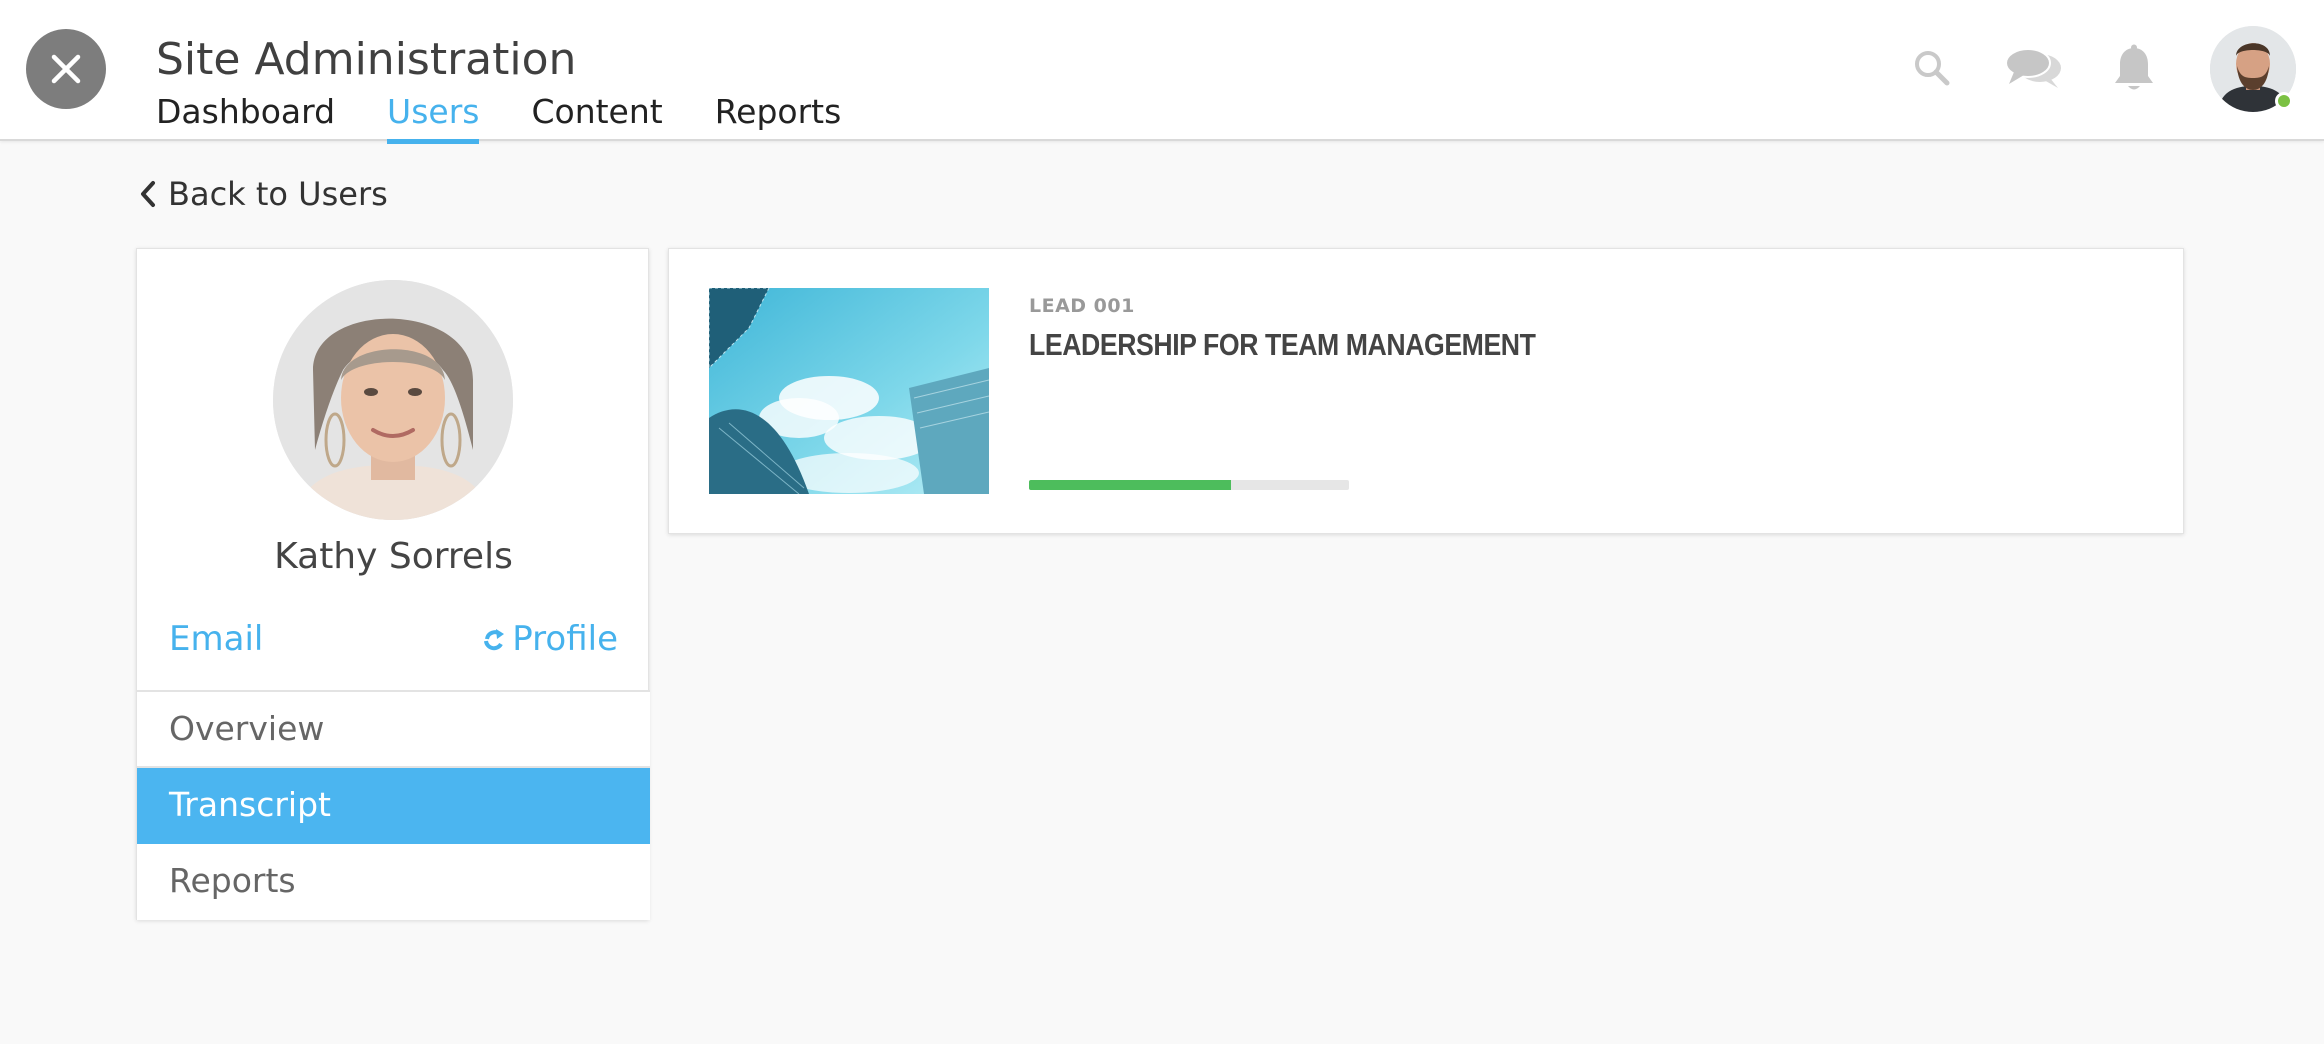 This screenshot has width=2324, height=1044. I want to click on email-link: Email, so click(216, 639).